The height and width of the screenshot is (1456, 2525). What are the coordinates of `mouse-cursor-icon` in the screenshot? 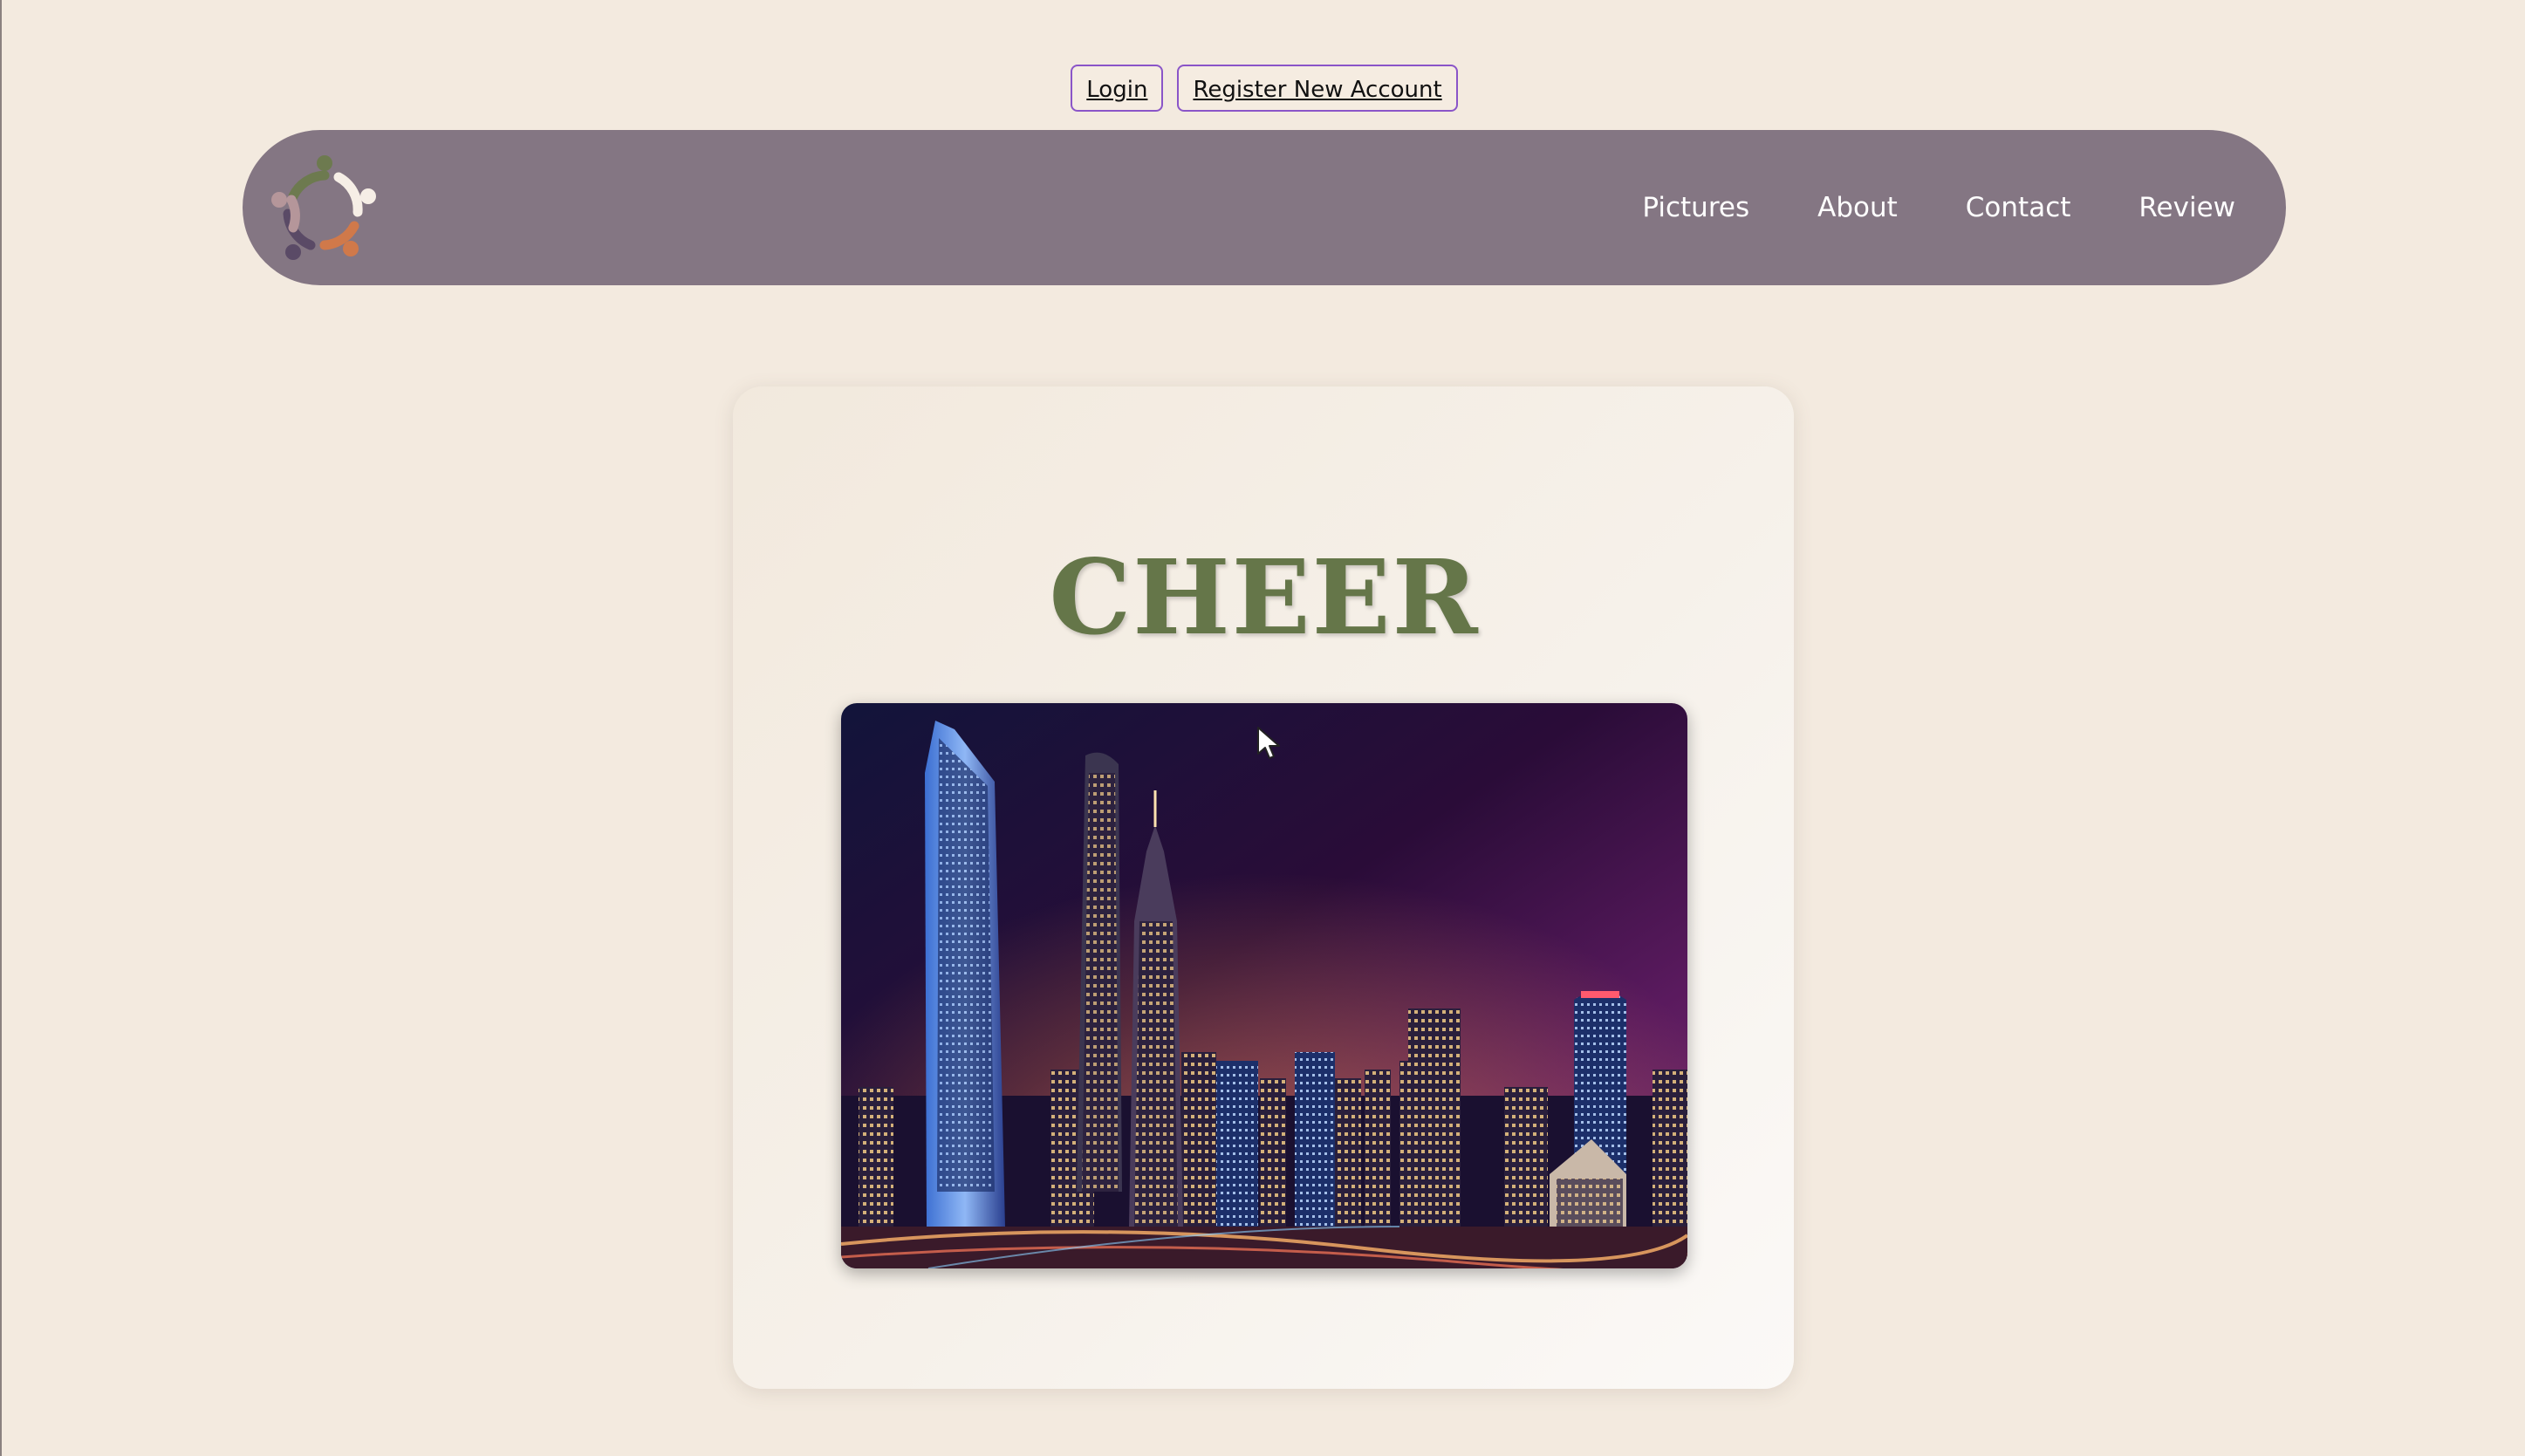 It's located at (1268, 743).